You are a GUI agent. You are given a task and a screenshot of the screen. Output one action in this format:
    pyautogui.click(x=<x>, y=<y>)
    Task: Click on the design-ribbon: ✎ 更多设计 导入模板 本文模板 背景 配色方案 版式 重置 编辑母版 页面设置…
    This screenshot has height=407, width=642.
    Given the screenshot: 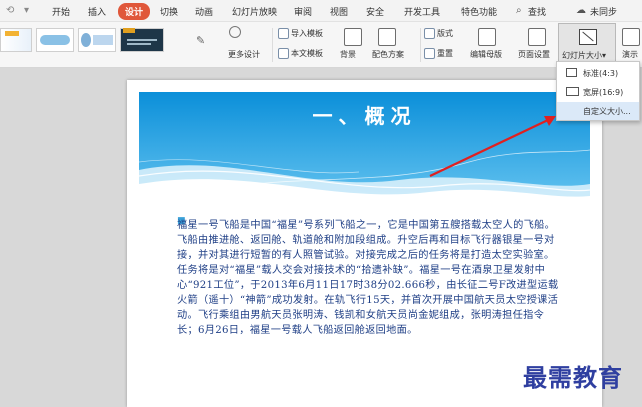 What is the action you would take?
    pyautogui.click(x=321, y=45)
    